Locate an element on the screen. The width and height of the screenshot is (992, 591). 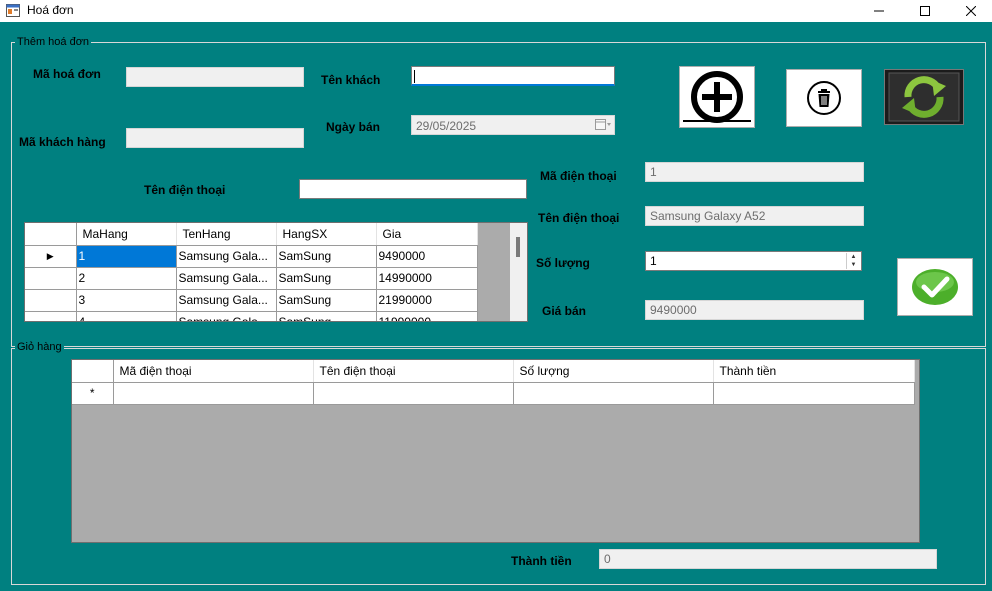
ten-dien-thoai-label: Tên điện thoại is located at coordinates (579, 218).